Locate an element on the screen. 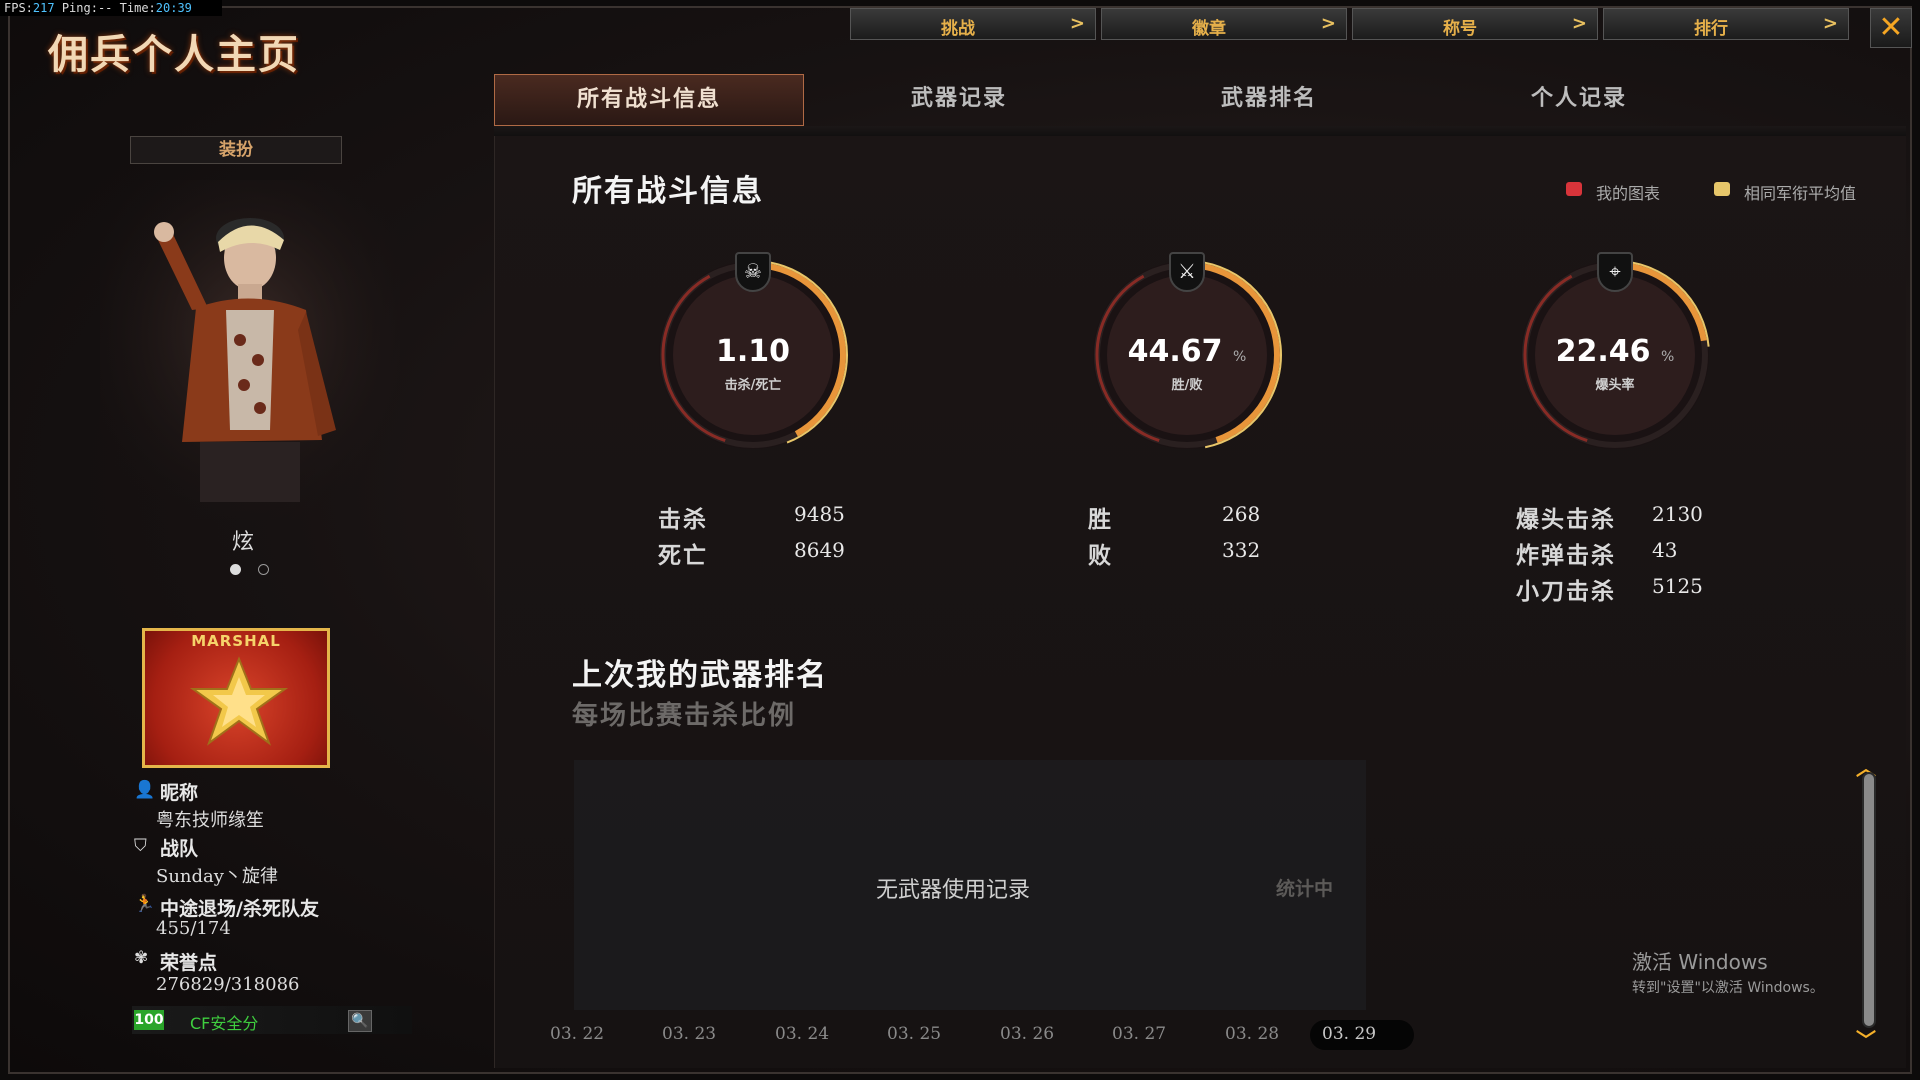 The width and height of the screenshot is (1920, 1080). safety-label: CF安全分 is located at coordinates (224, 1023).